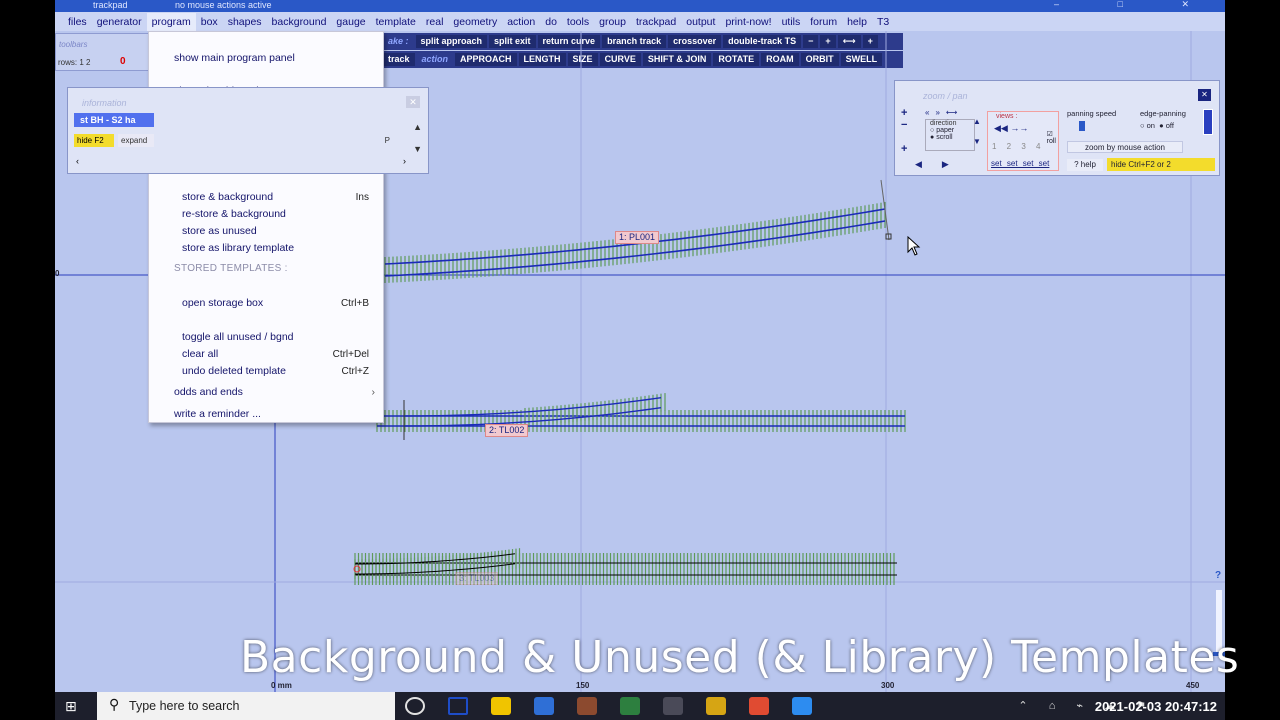 This screenshot has width=1280, height=720. I want to click on edge-panning-radios: ○ on ● off, so click(1157, 125).